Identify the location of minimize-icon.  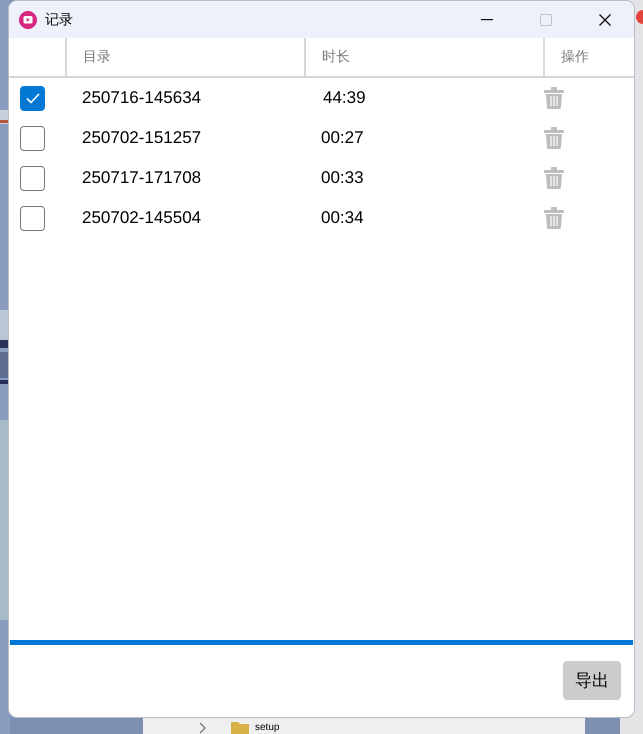
(486, 19).